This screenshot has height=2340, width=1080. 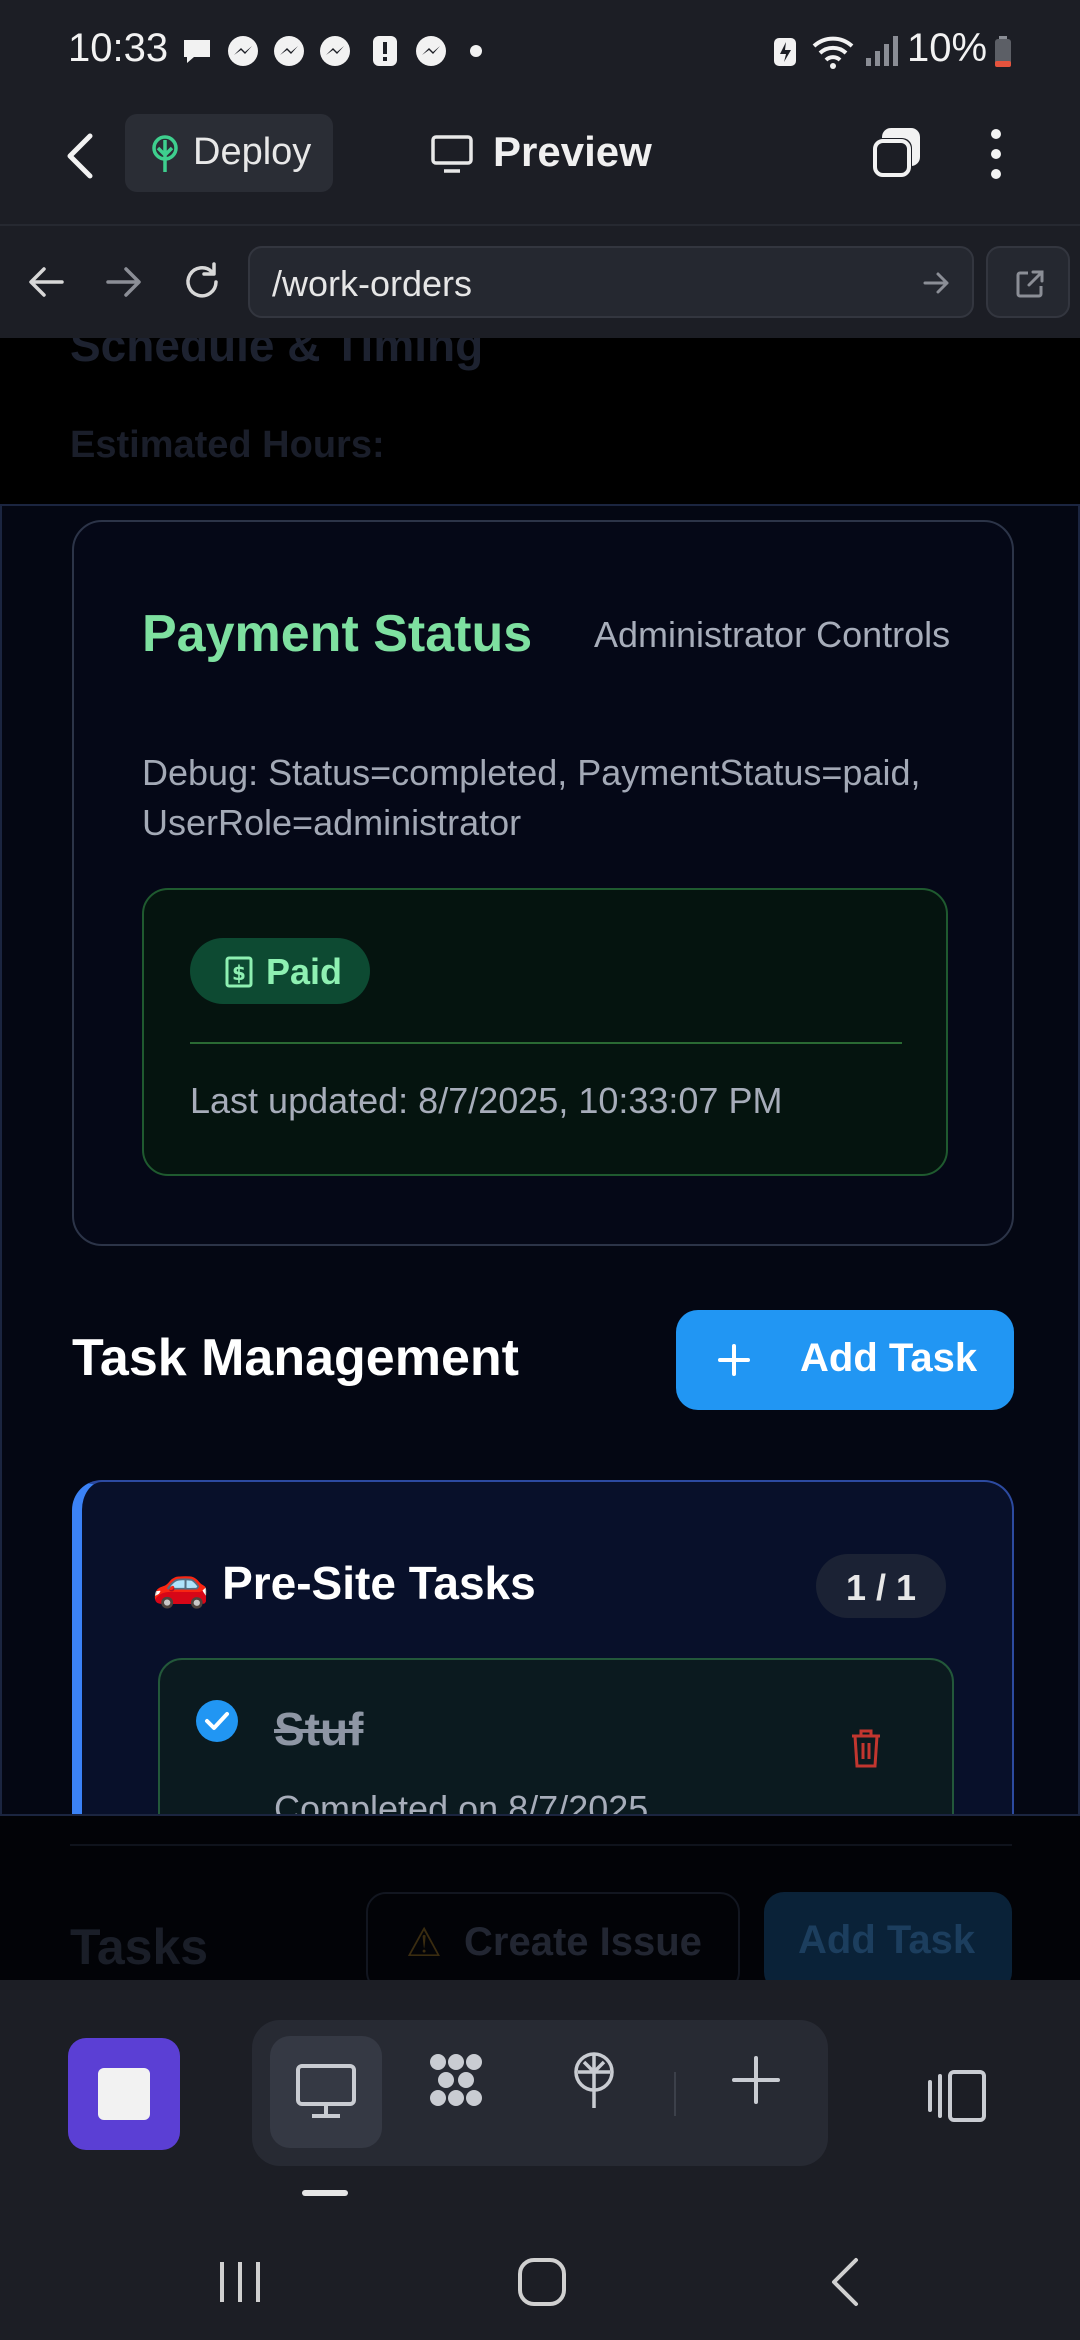 What do you see at coordinates (540, 2093) in the screenshot?
I see `tool-switcher` at bounding box center [540, 2093].